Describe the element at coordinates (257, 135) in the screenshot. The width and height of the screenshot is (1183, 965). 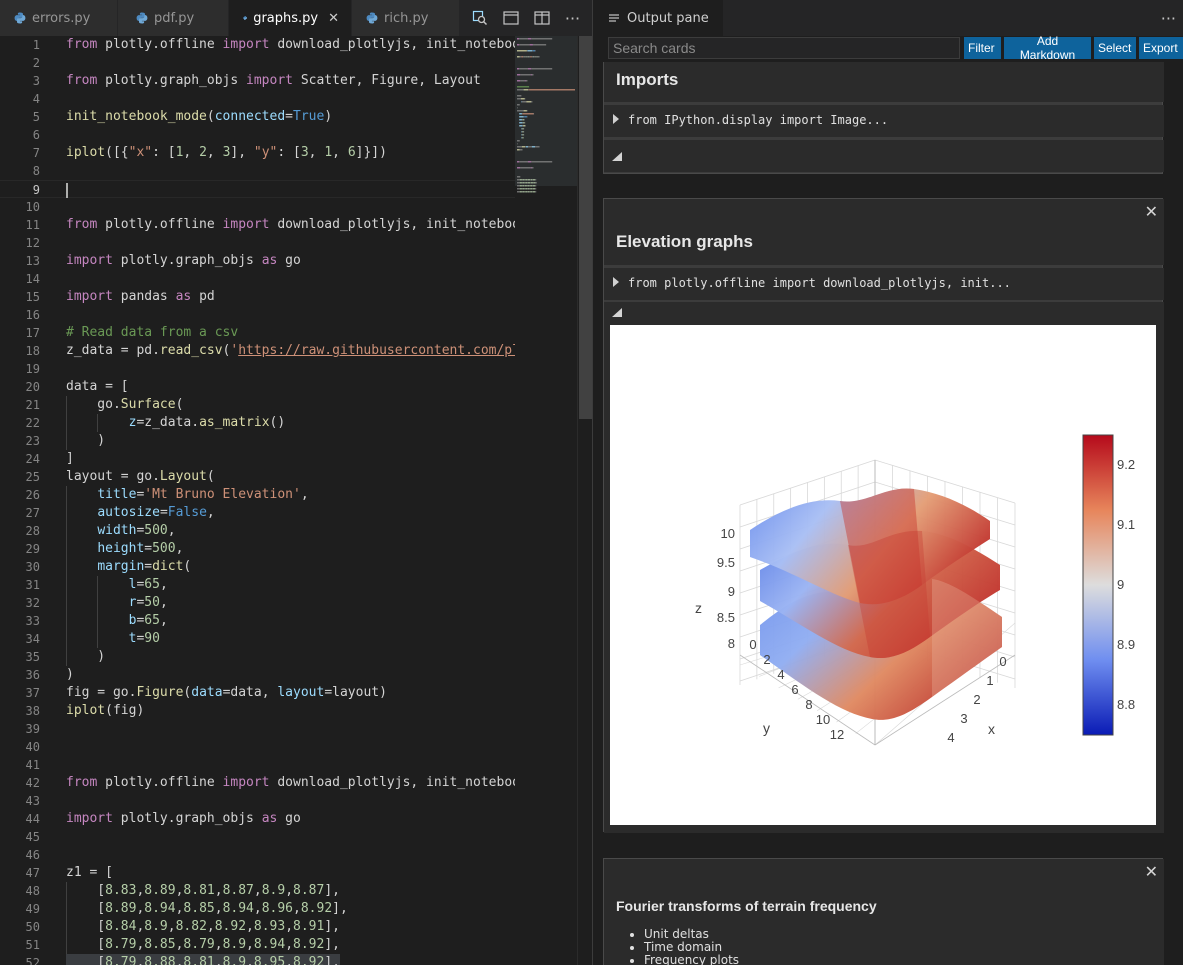
I see `code-line: 6` at that location.